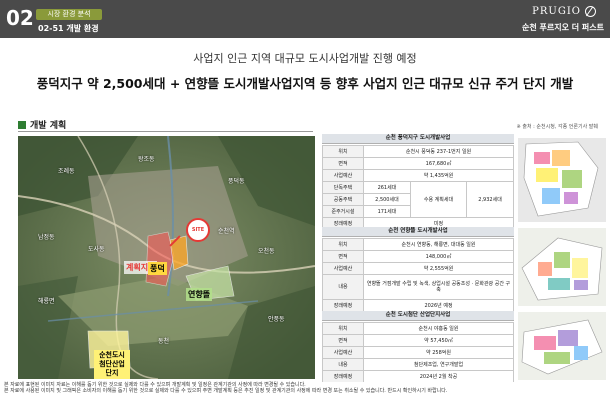 The image size is (610, 420). I want to click on table-row: 위치 순천시 연향동, 해룡면, 대대동 일원, so click(418, 244).